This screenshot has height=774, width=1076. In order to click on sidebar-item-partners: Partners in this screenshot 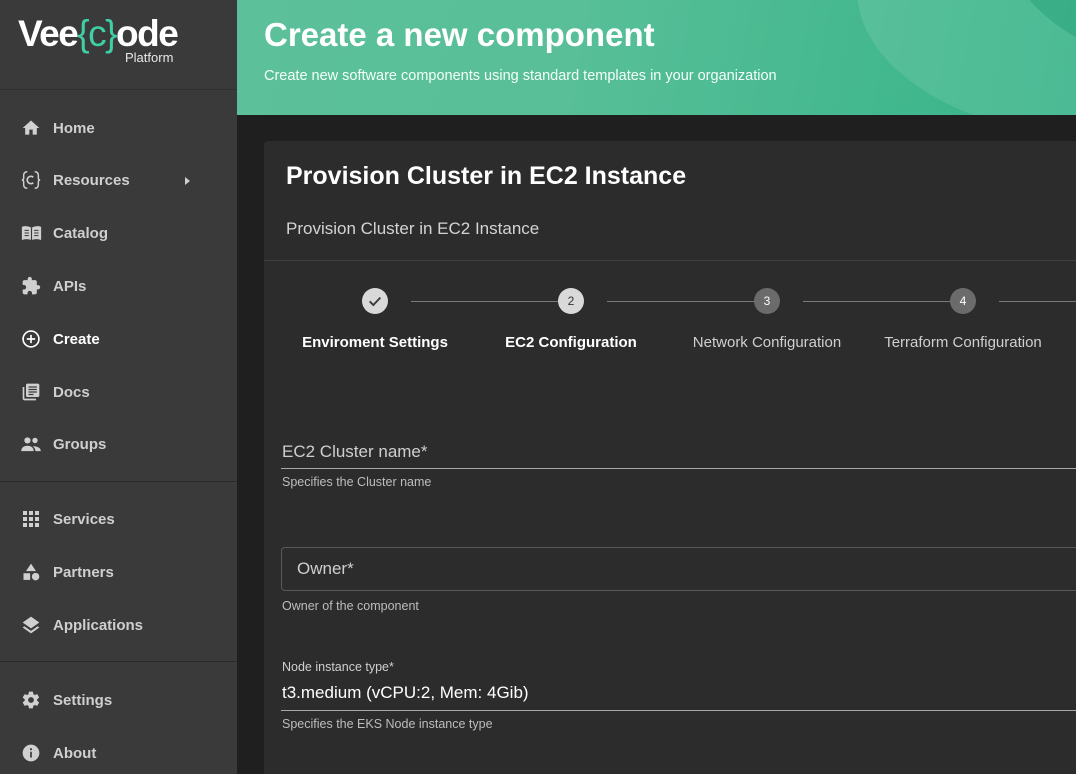, I will do `click(118, 572)`.